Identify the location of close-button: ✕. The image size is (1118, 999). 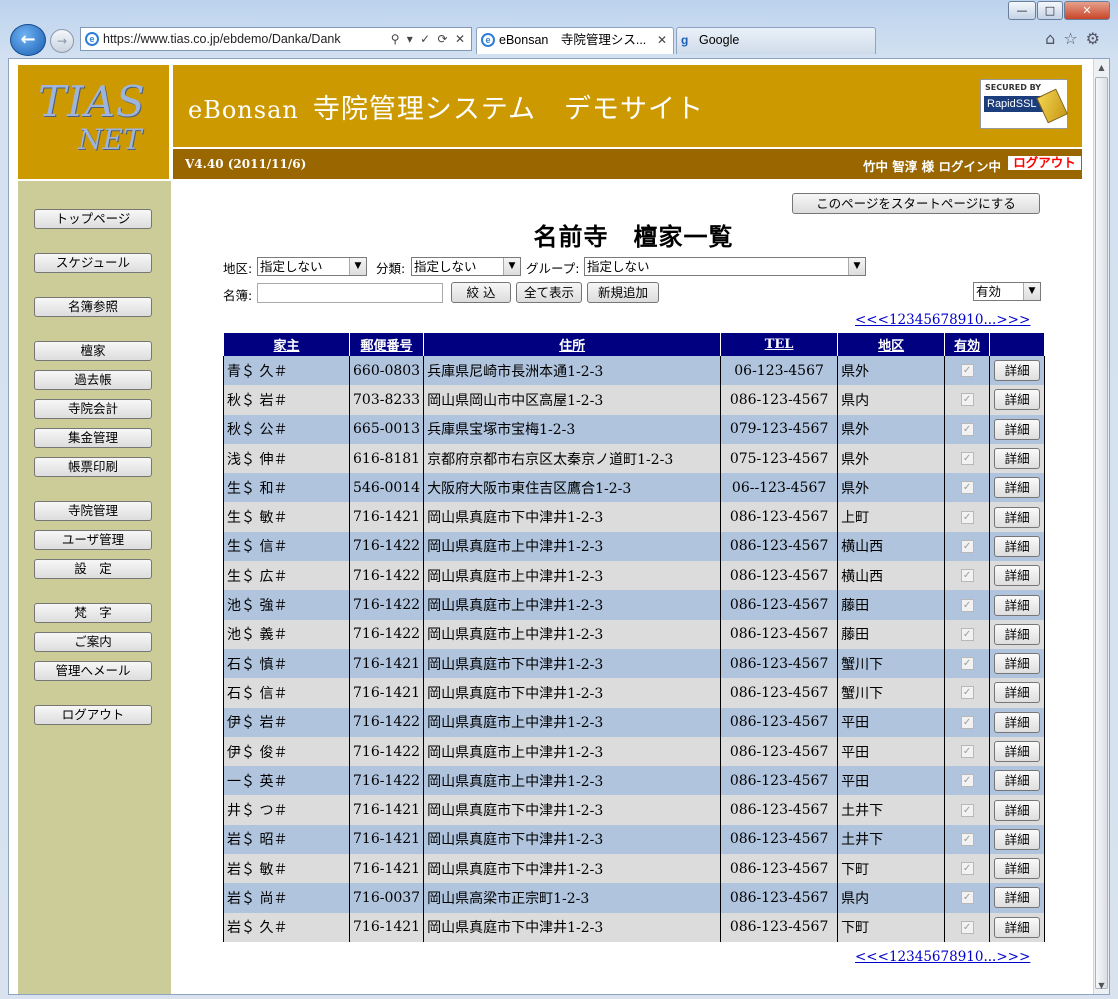
(1087, 10).